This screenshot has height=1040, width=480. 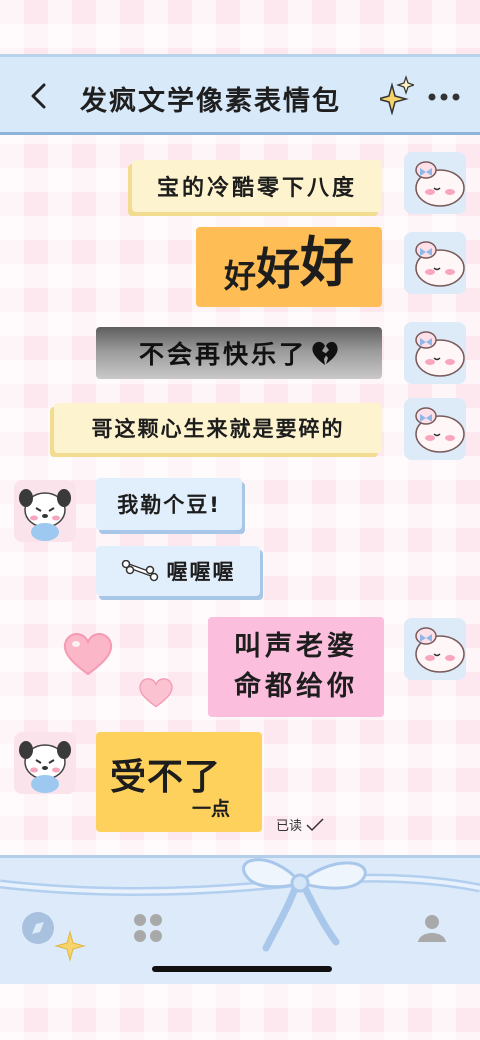 I want to click on message-bubble: 不会再快乐了, so click(x=239, y=353).